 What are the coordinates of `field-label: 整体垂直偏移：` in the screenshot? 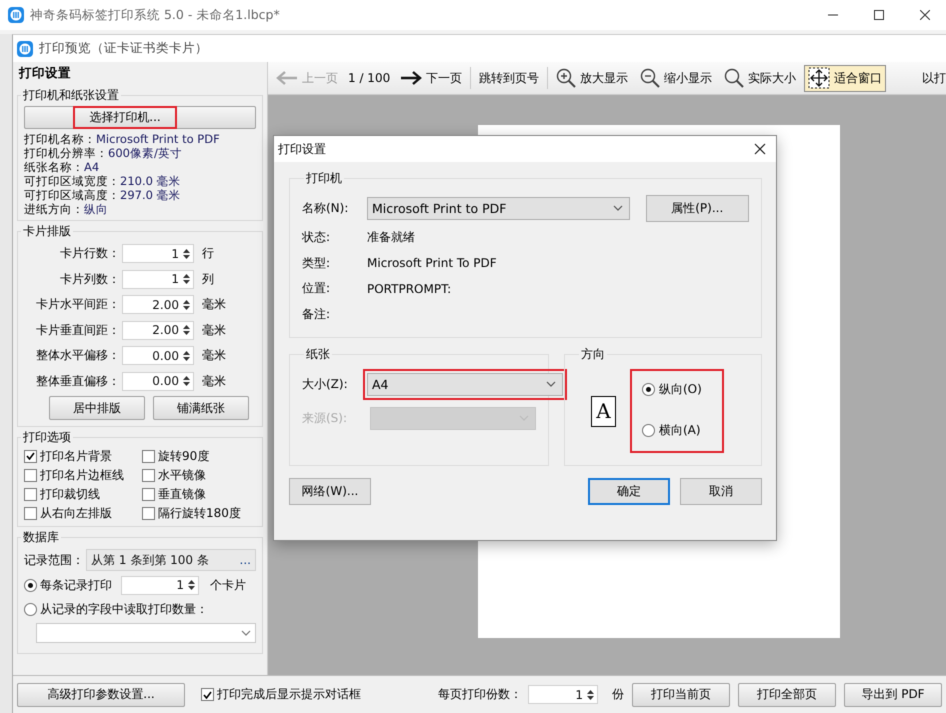 It's located at (77, 381).